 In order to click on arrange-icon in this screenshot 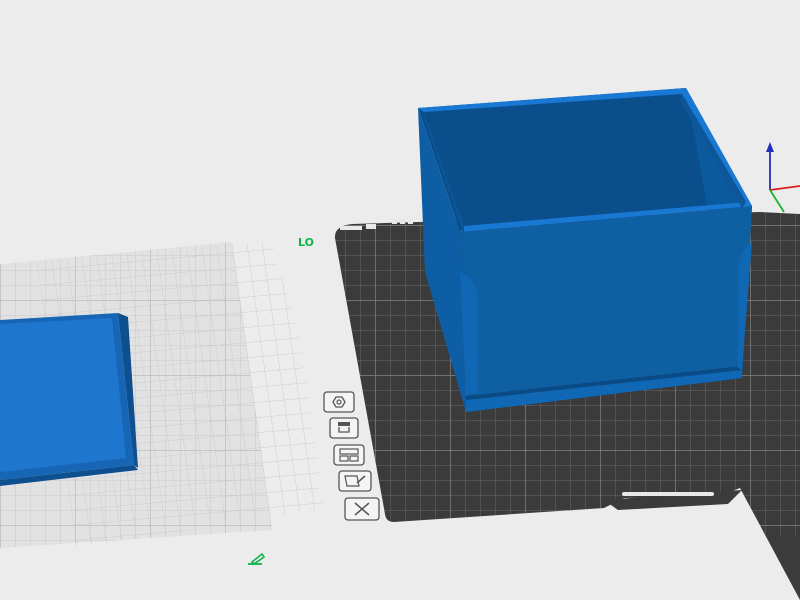, I will do `click(339, 402)`.